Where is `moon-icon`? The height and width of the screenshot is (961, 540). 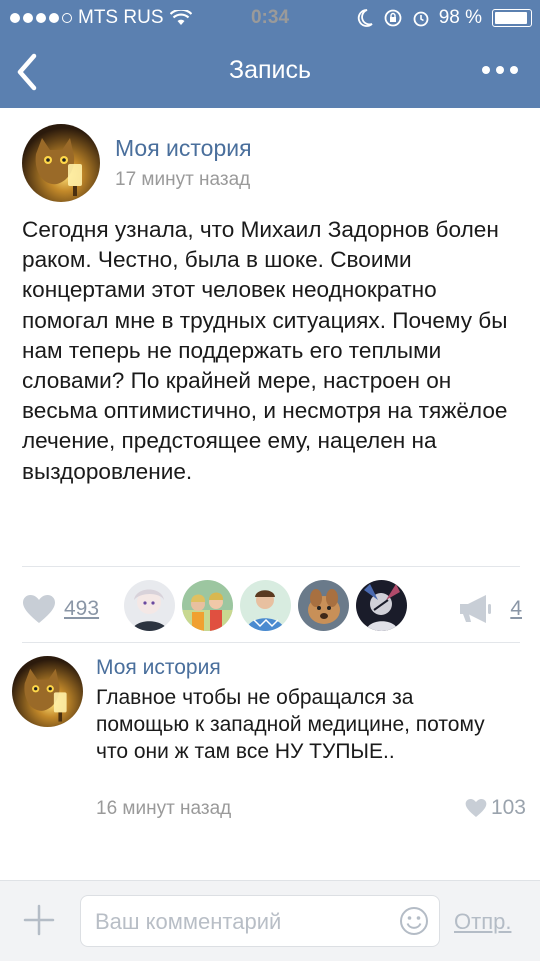 moon-icon is located at coordinates (365, 18).